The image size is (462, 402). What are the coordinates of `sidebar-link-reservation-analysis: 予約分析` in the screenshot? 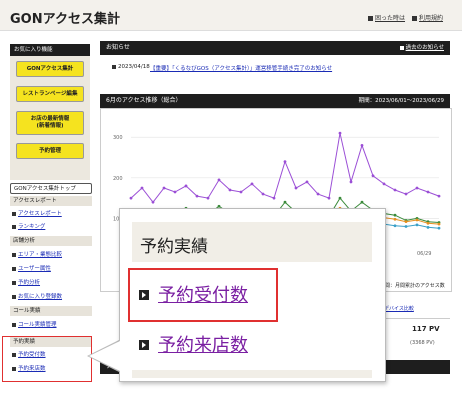 It's located at (26, 282).